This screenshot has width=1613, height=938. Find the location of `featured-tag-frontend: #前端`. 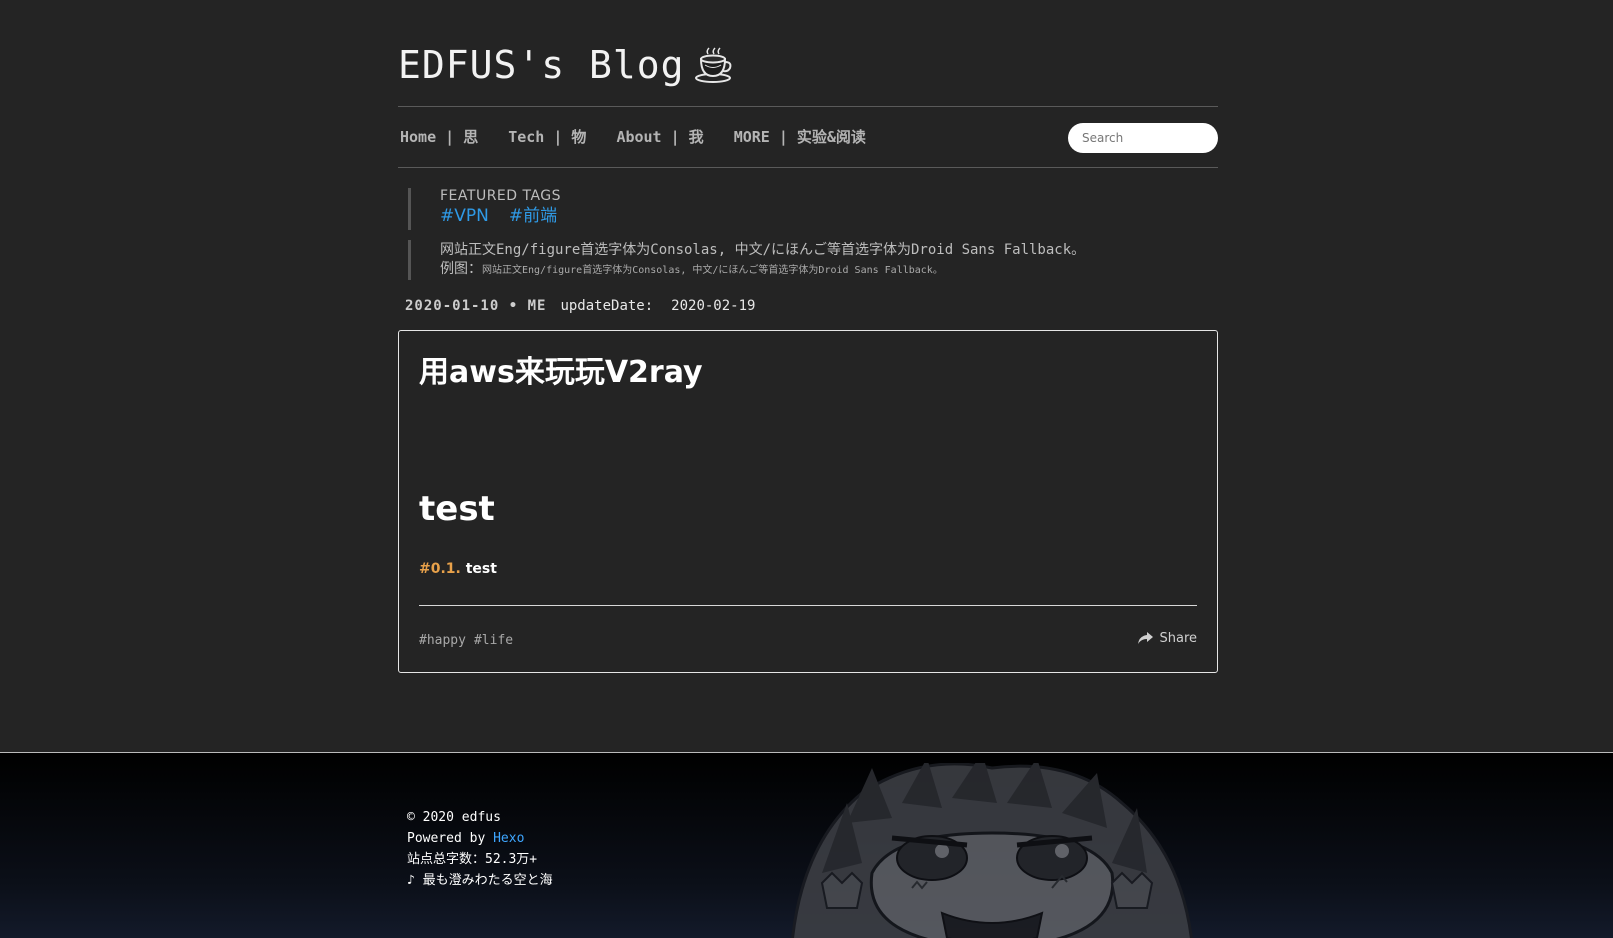

featured-tag-frontend: #前端 is located at coordinates (533, 216).